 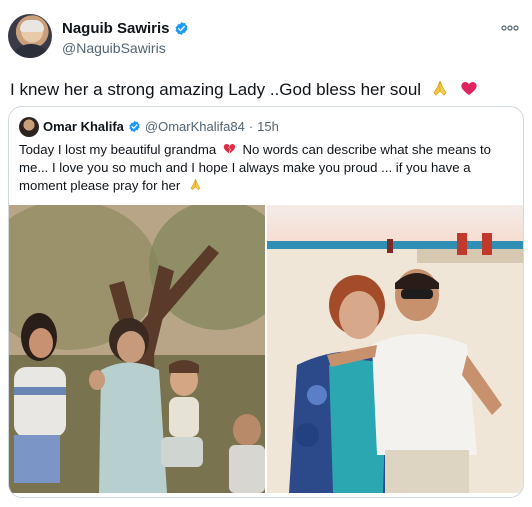 I want to click on quoted-header: Omar Khalifa @OmarKhalifa84 · 15h, so click(x=161, y=126).